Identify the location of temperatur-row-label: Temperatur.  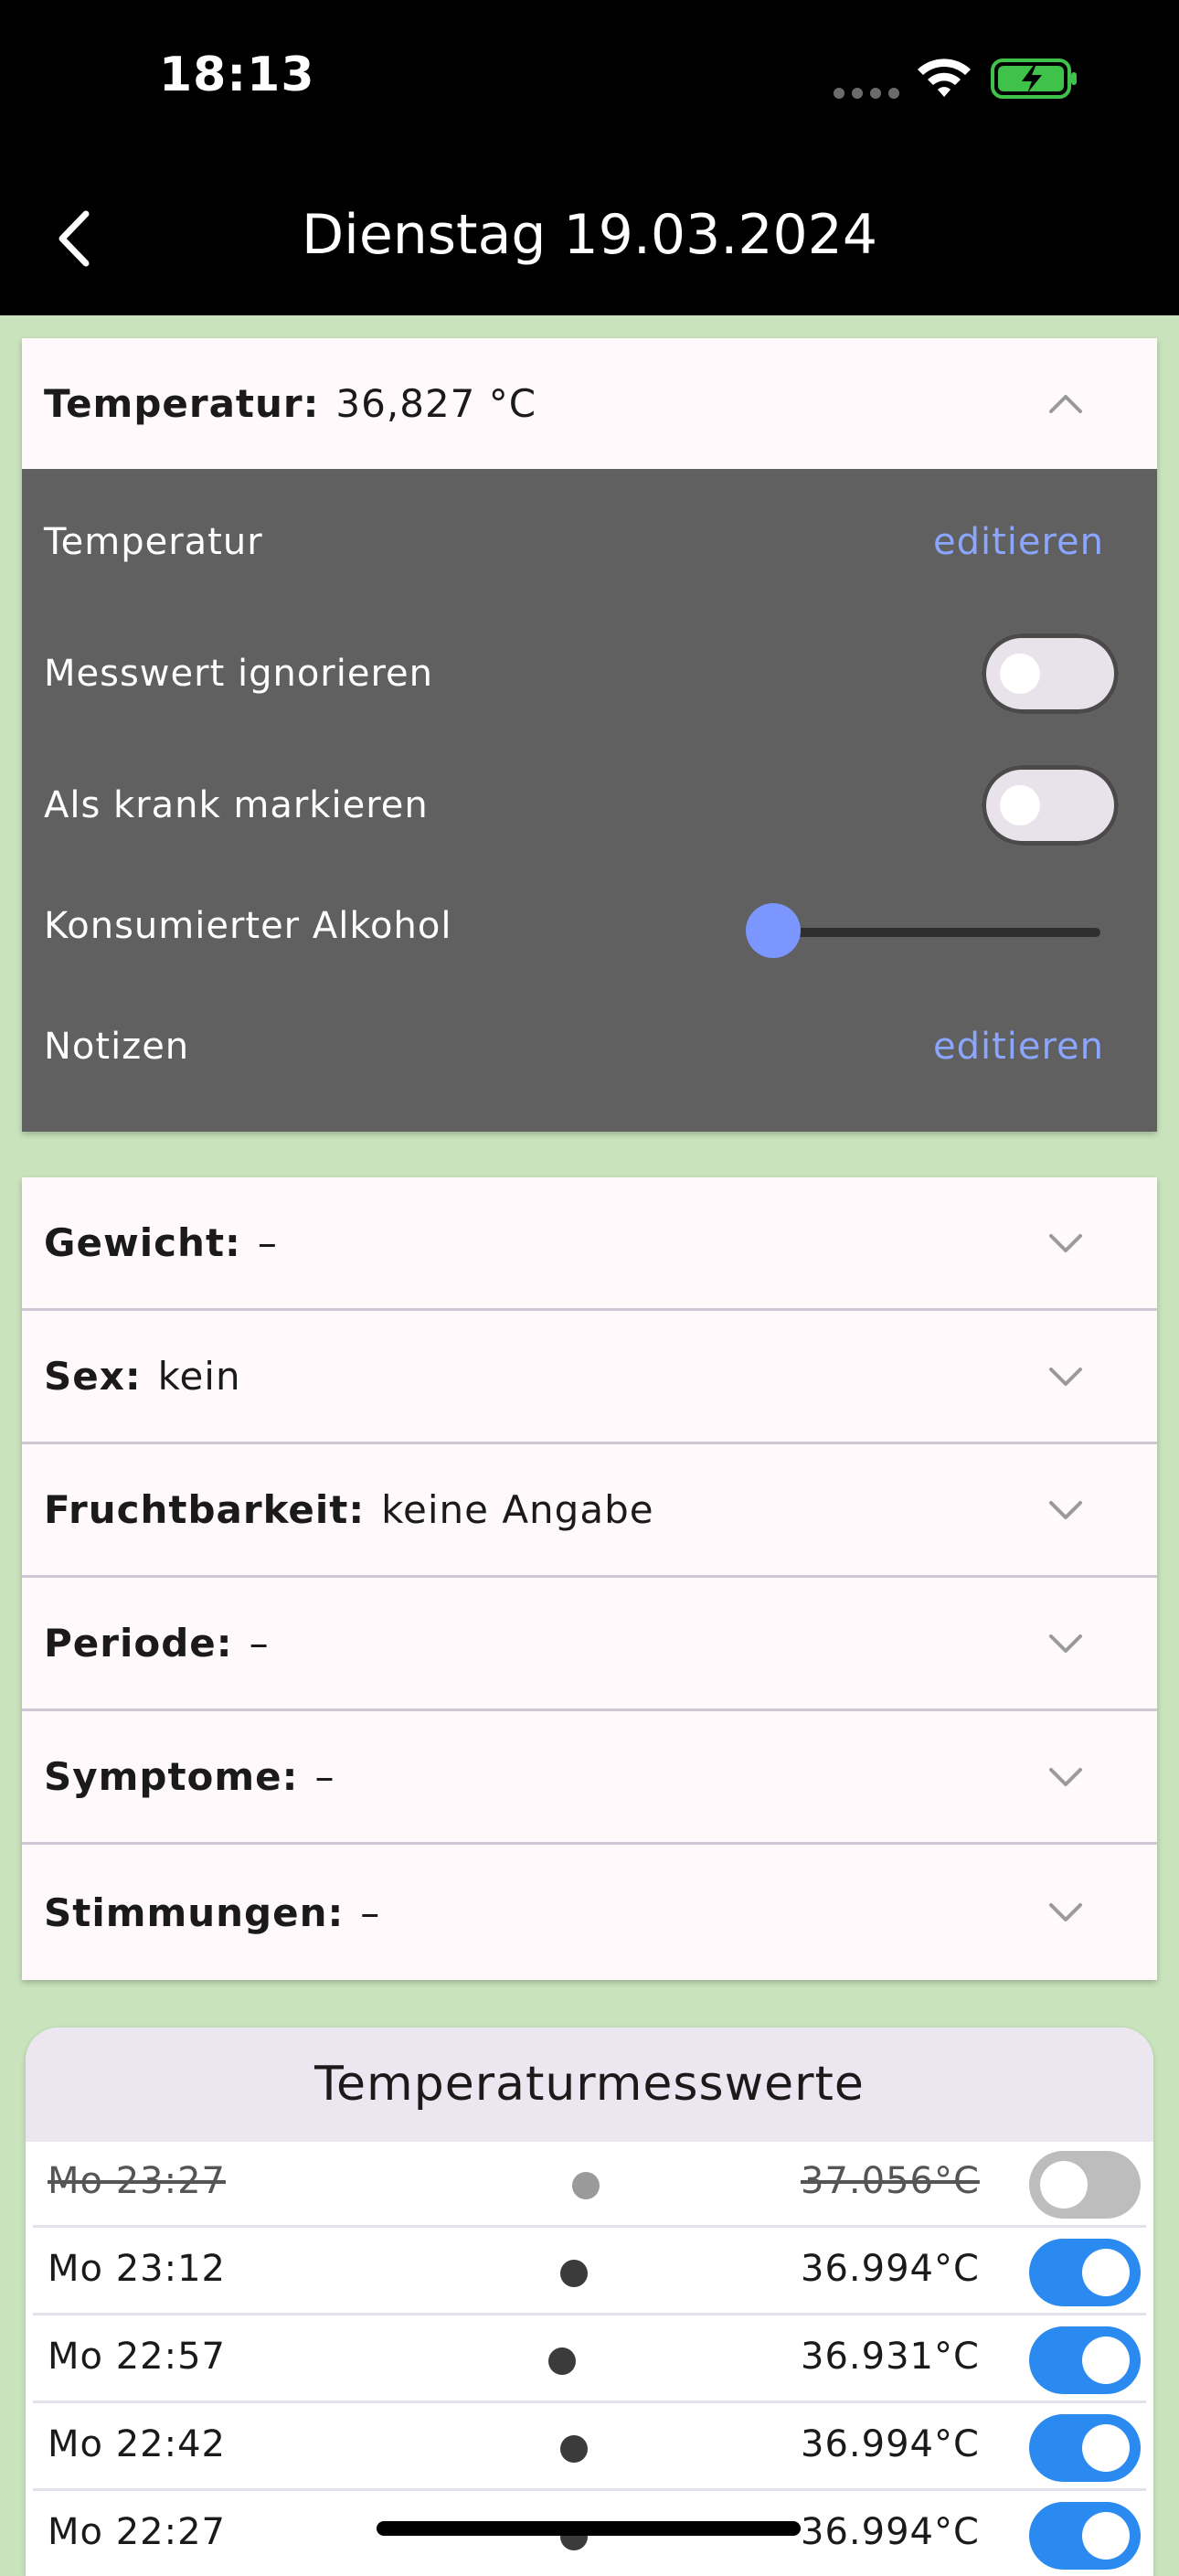
(153, 542).